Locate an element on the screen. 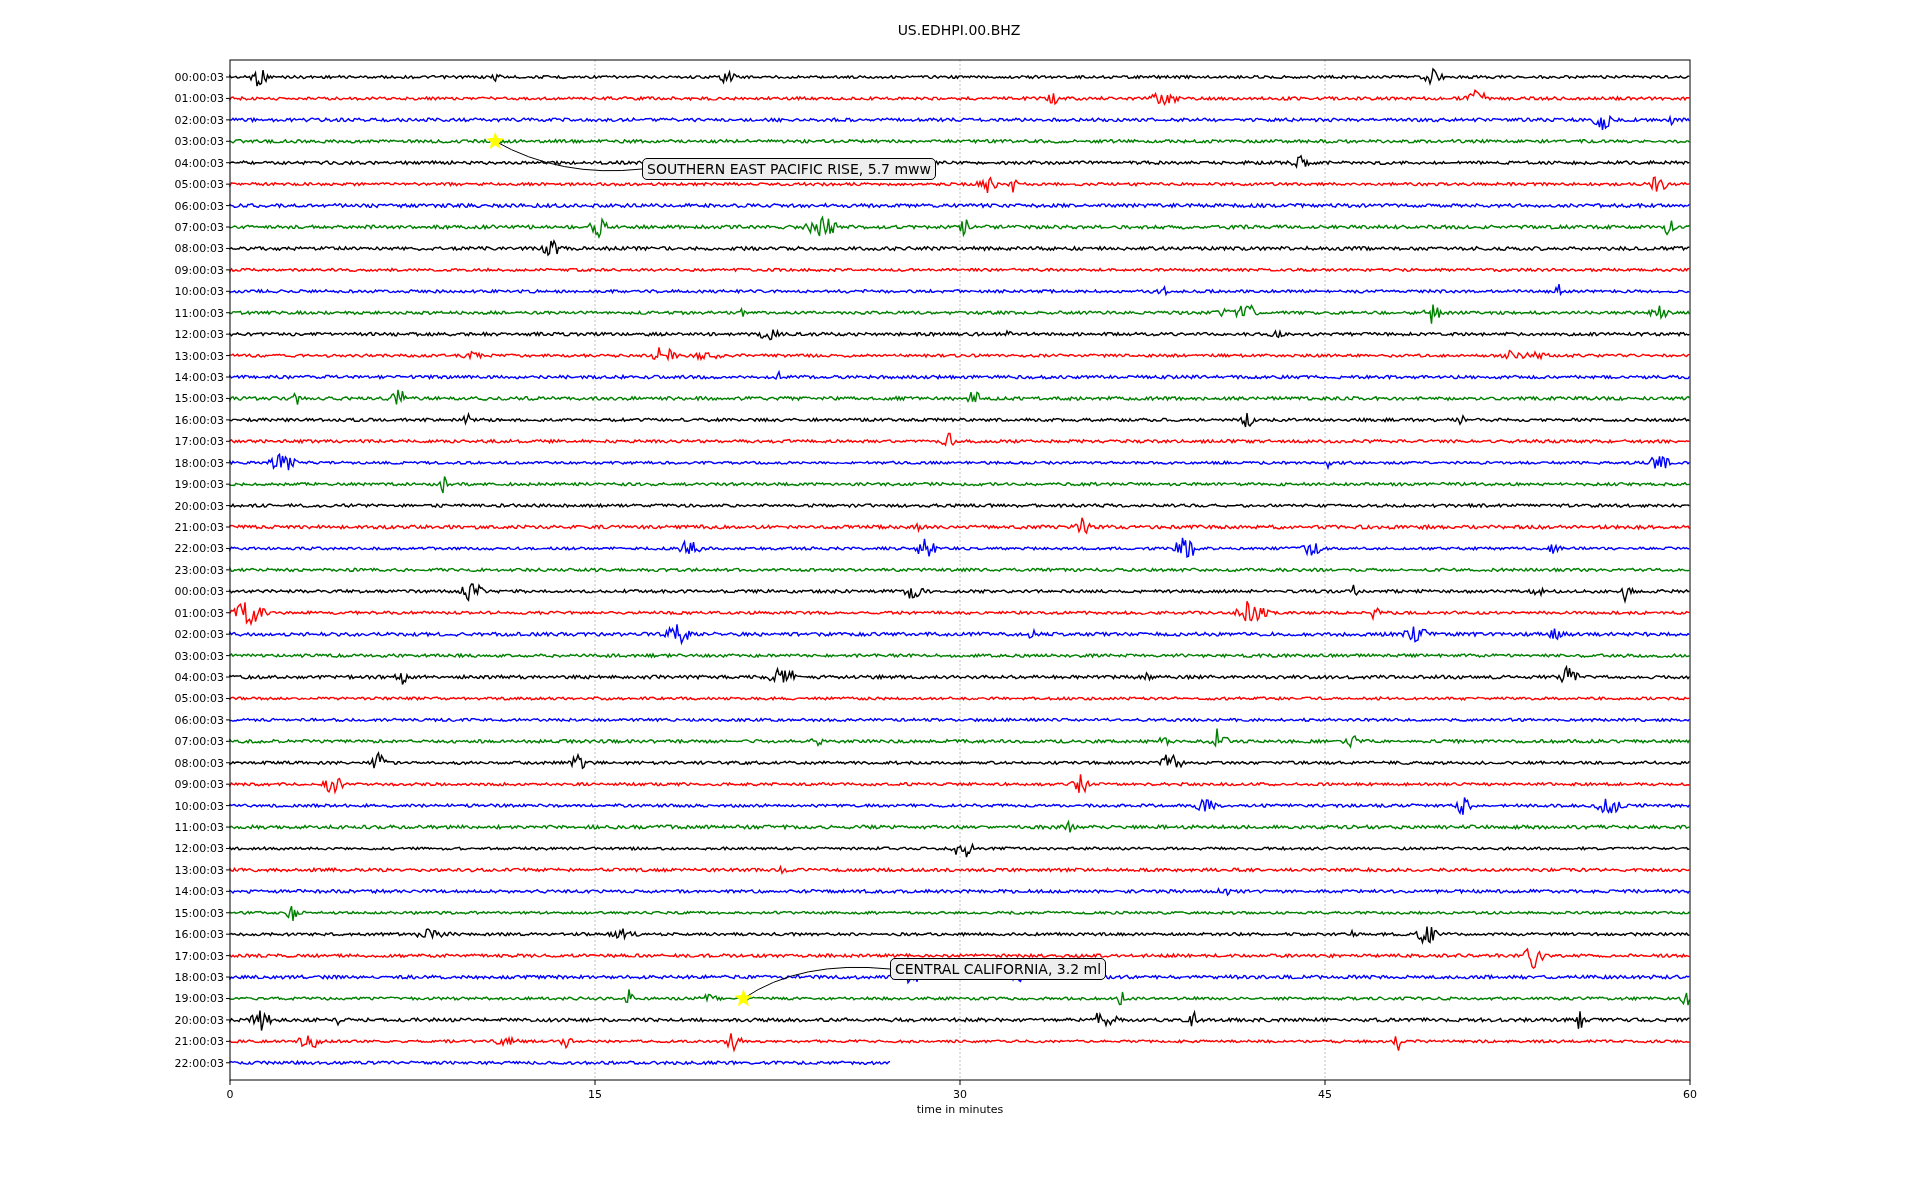 This screenshot has height=1200, width=1920. x-tick-label: 0 is located at coordinates (230, 1094).